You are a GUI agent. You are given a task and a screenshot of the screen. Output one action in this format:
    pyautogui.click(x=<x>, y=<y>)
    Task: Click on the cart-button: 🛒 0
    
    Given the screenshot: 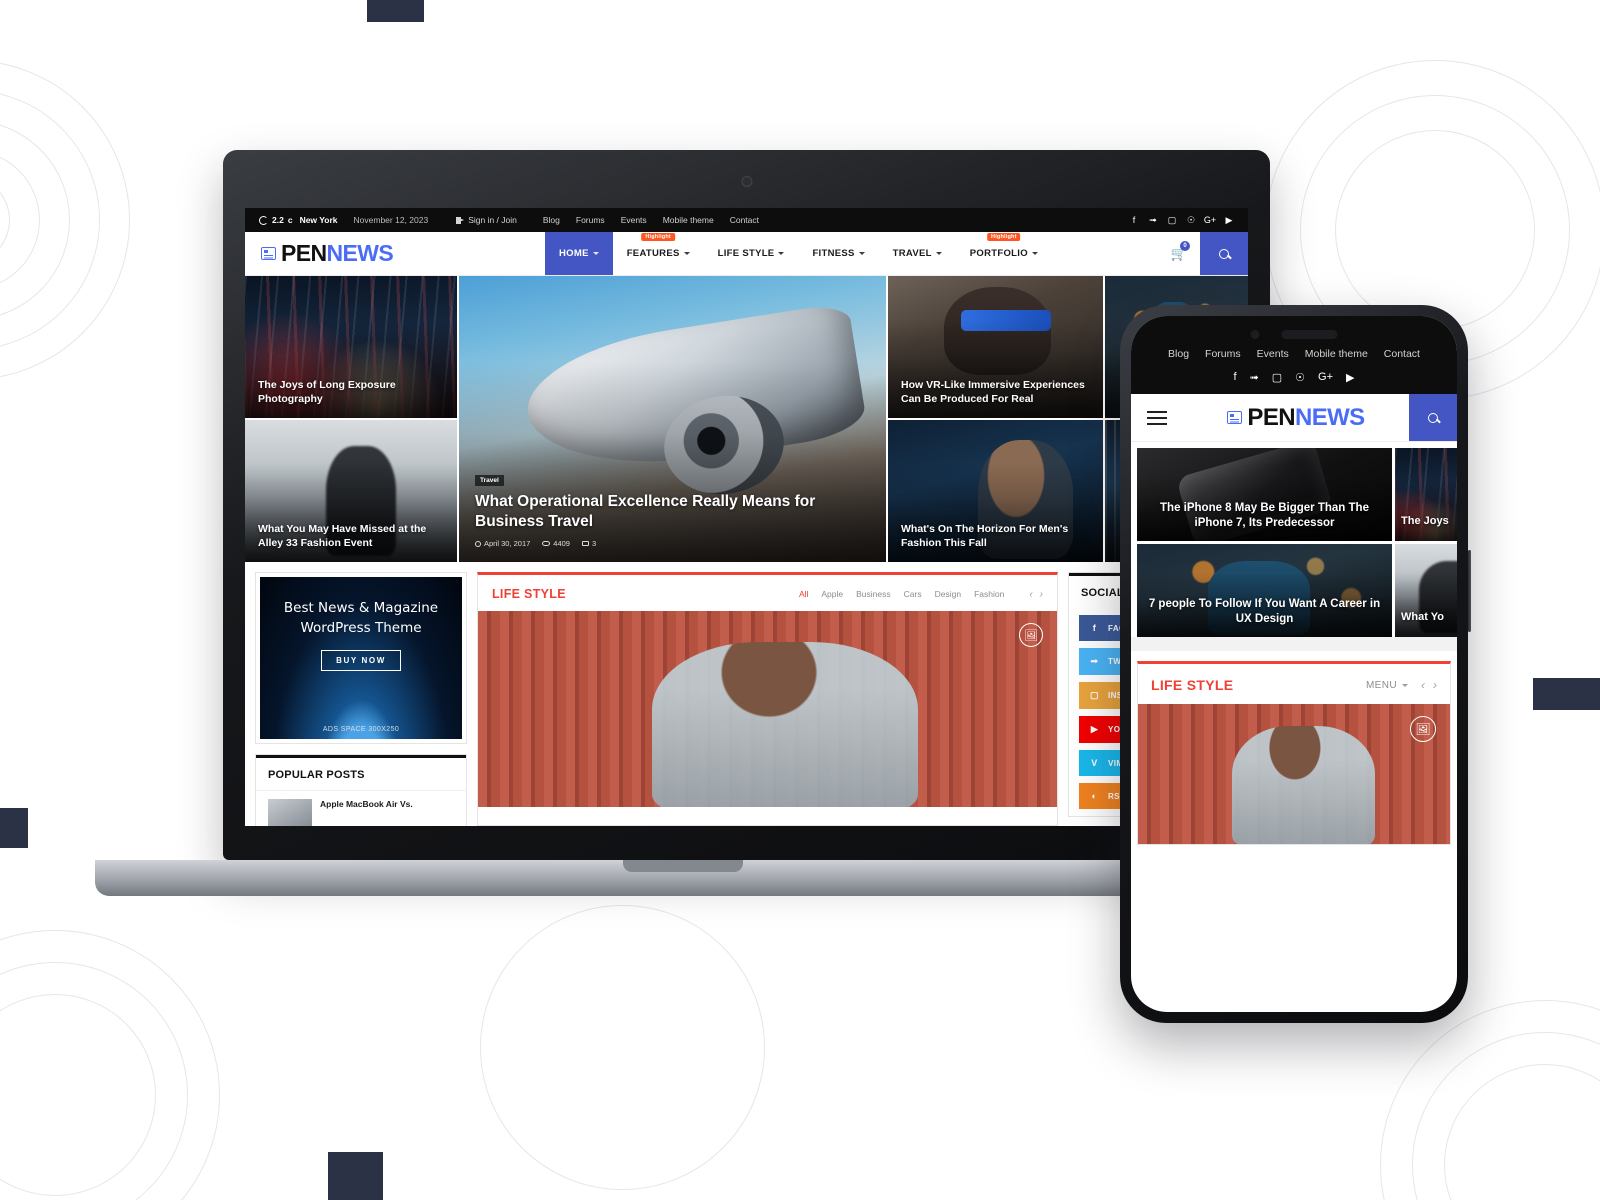 What is the action you would take?
    pyautogui.click(x=1179, y=253)
    